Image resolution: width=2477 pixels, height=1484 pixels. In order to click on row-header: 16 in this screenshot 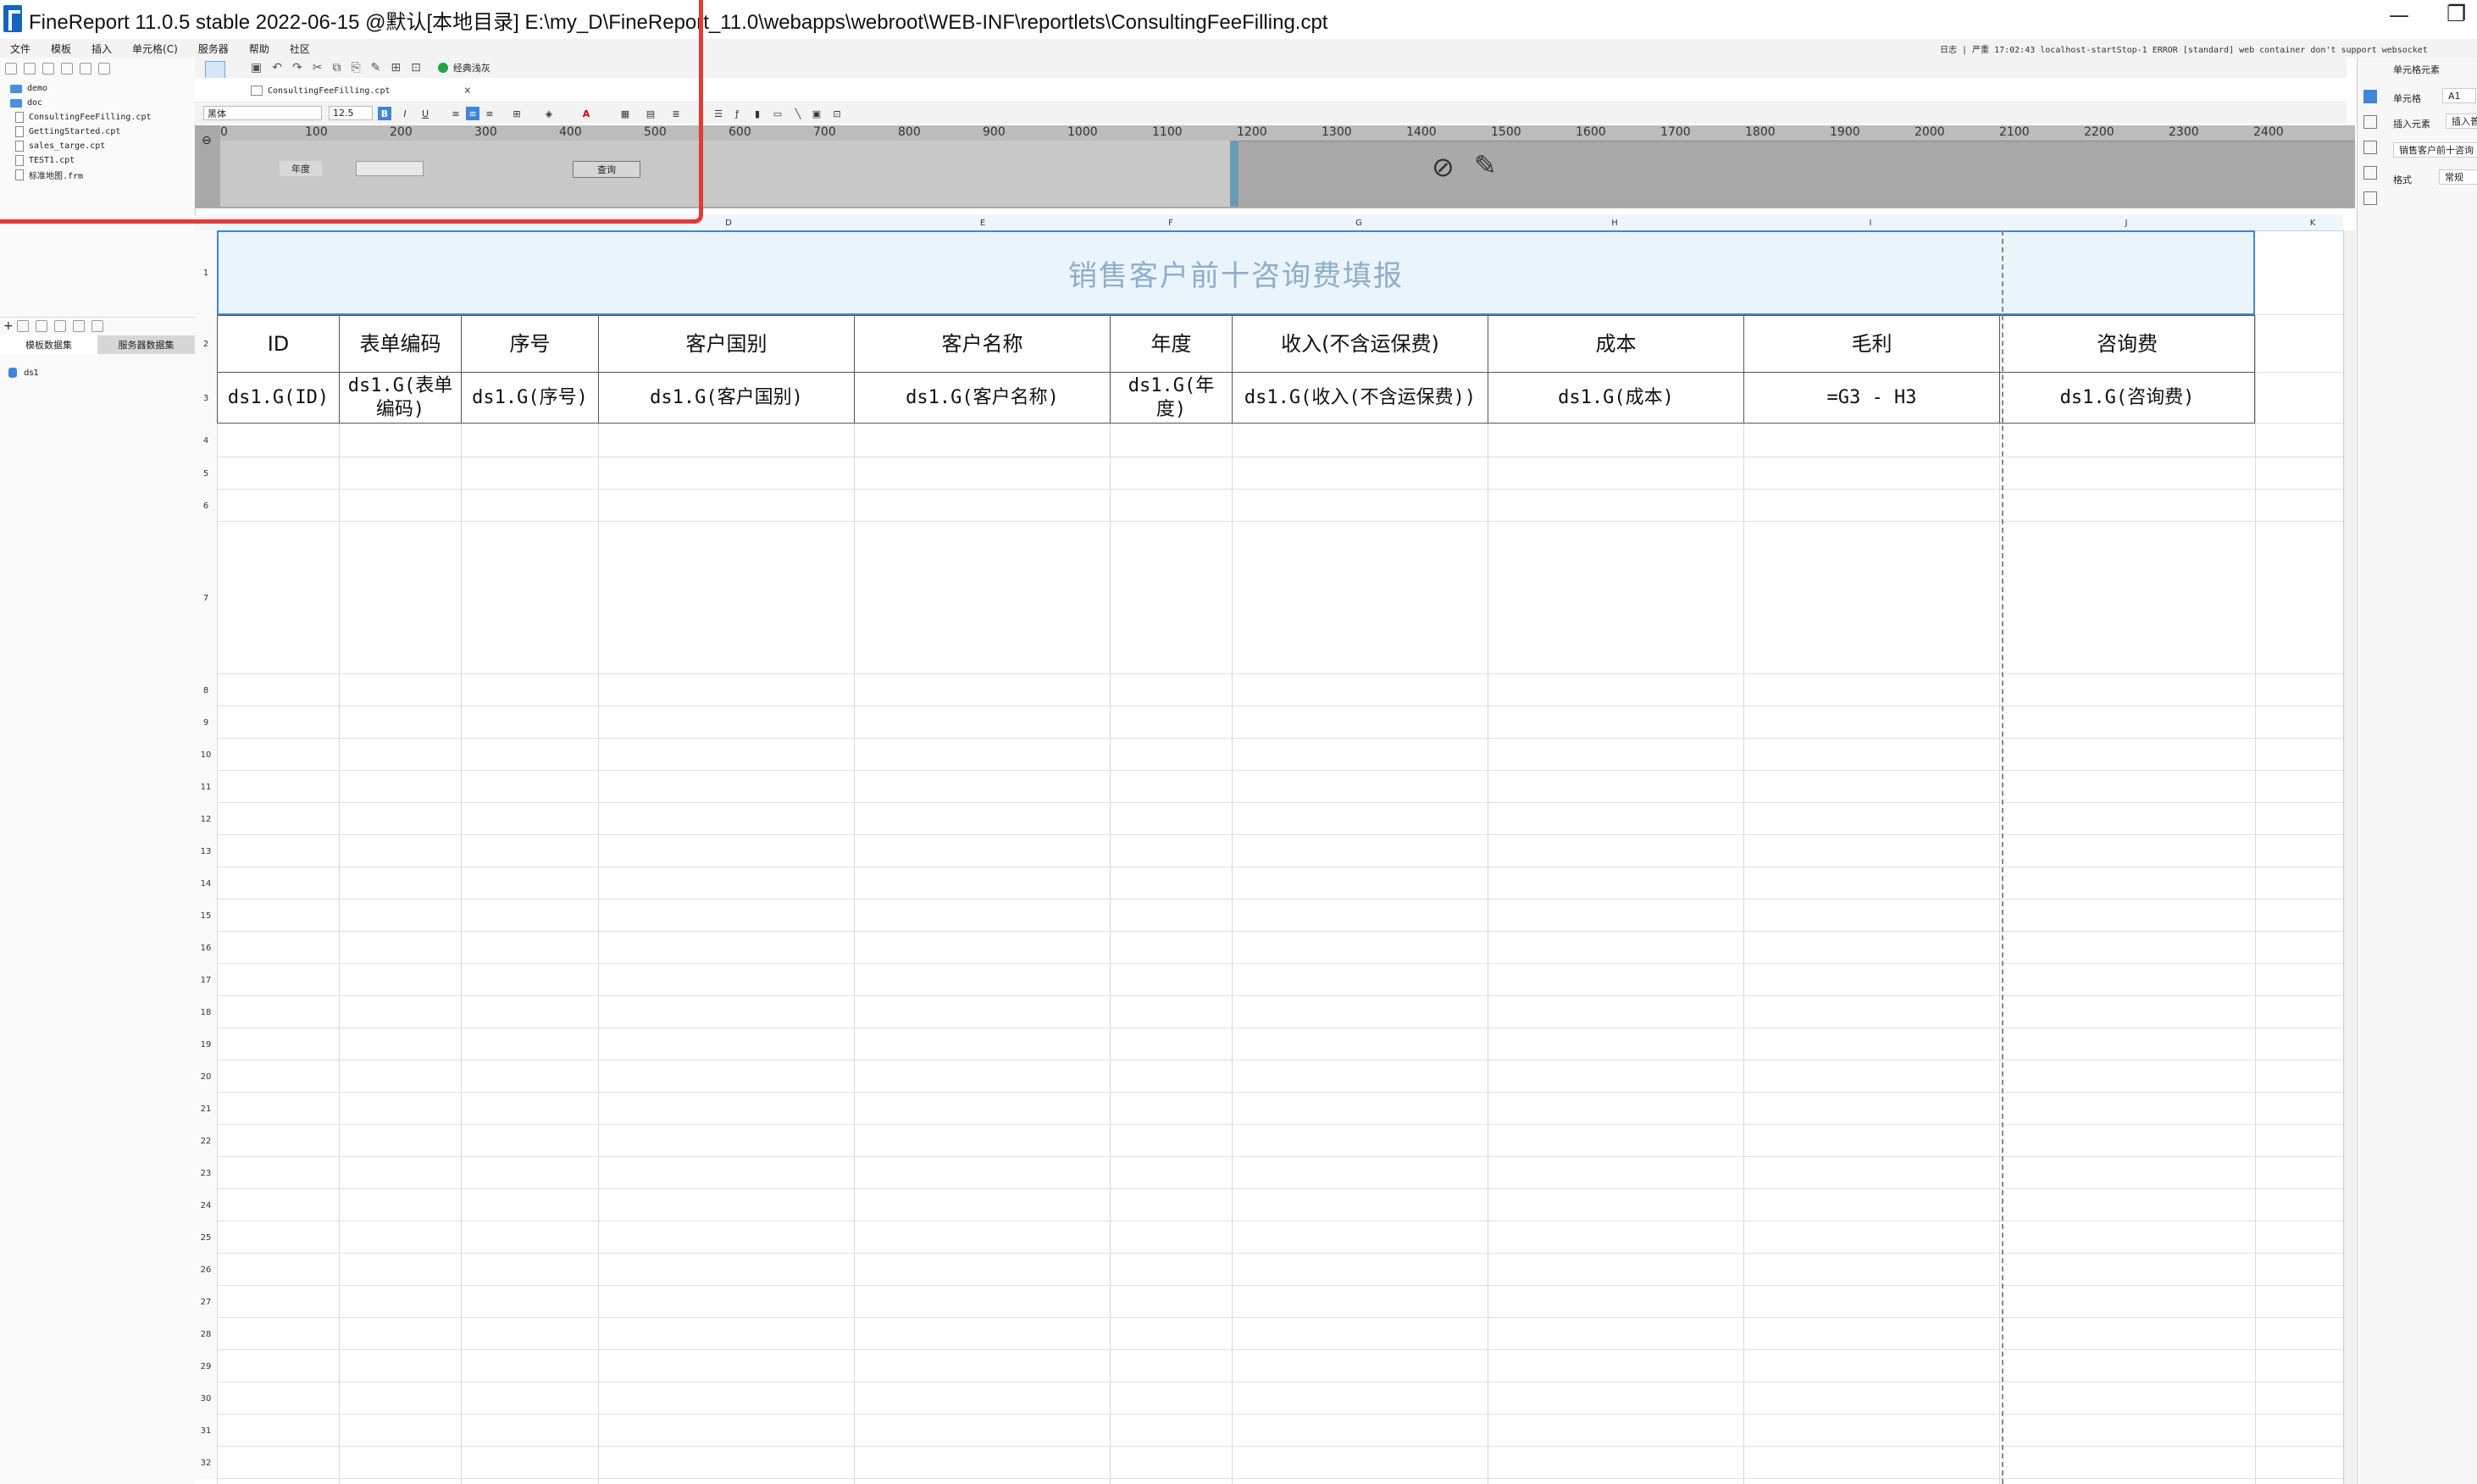, I will do `click(206, 948)`.